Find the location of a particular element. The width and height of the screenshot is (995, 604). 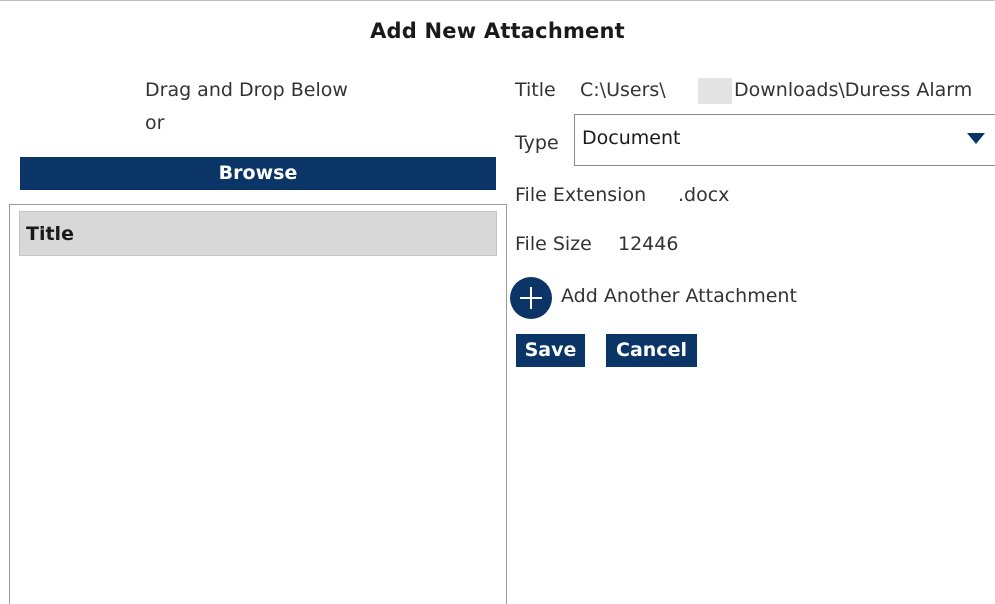

file-extension-label: File Extension is located at coordinates (581, 195).